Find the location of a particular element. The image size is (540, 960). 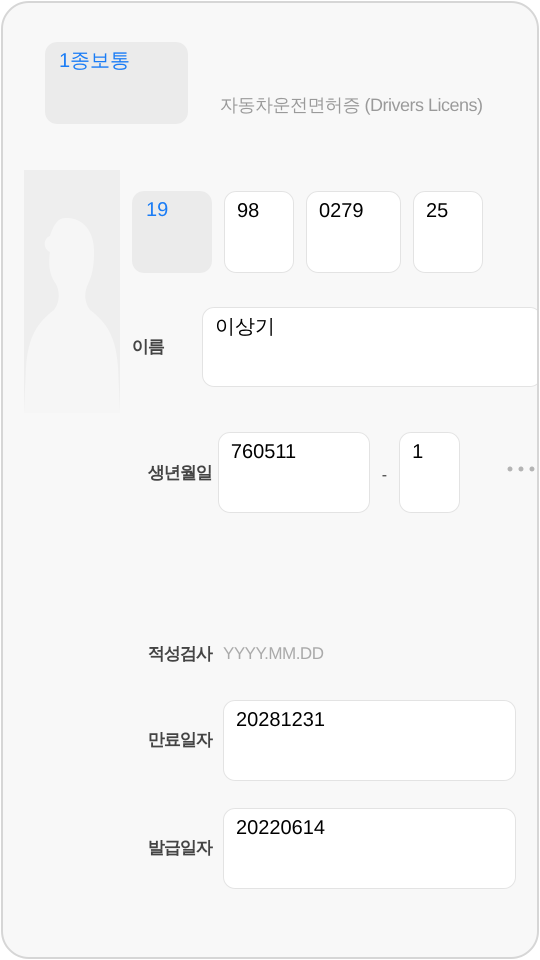

card-title: 자동차운전면허증 (Drivers Licens) is located at coordinates (351, 105).